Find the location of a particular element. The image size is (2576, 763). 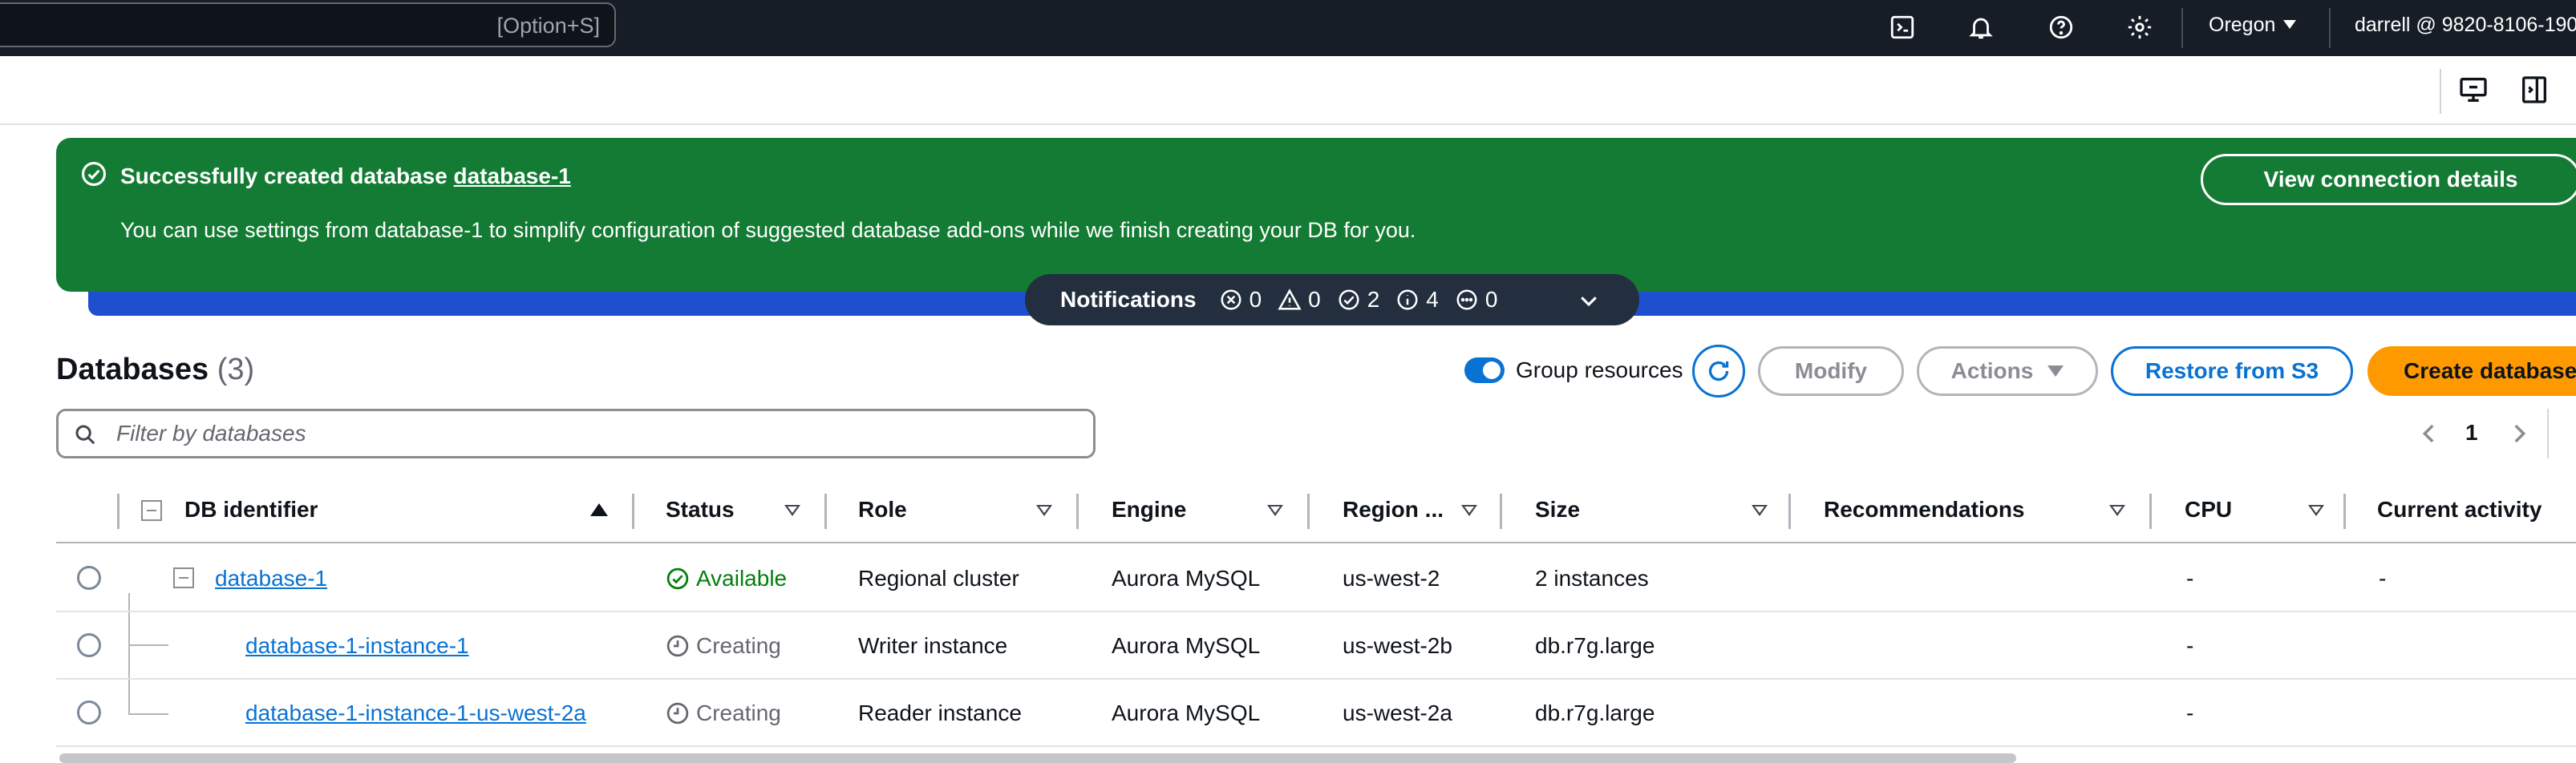

col-size: Size is located at coordinates (1557, 510).